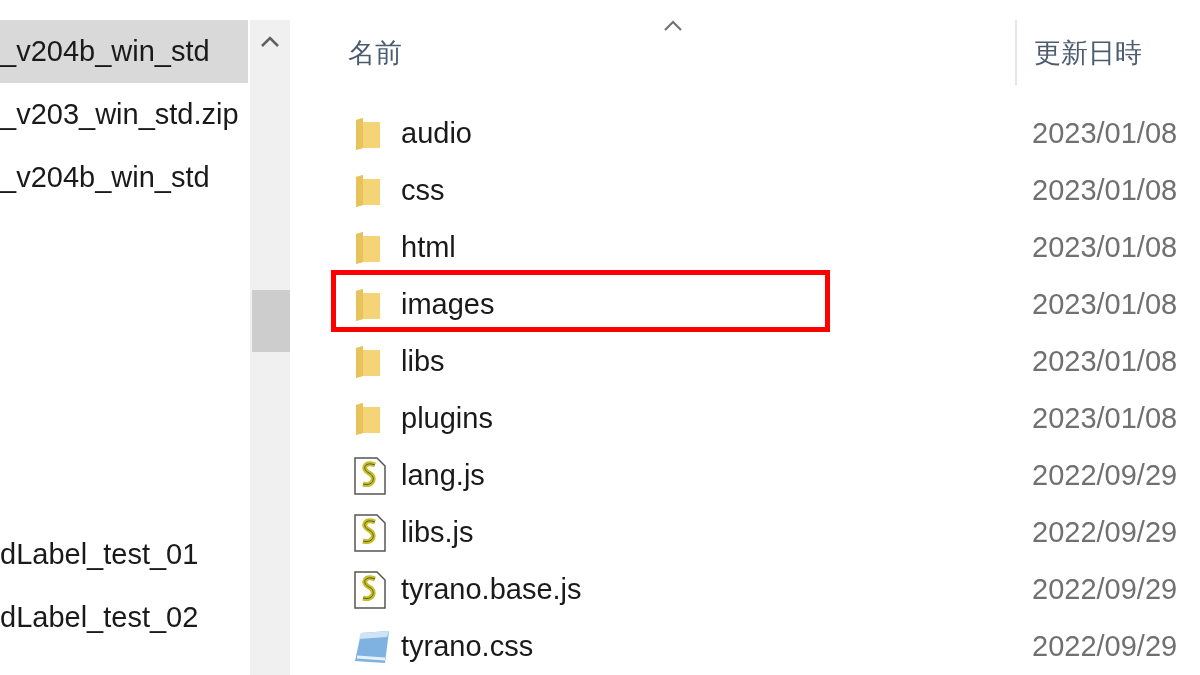  I want to click on file-name: lang.js, so click(708, 475).